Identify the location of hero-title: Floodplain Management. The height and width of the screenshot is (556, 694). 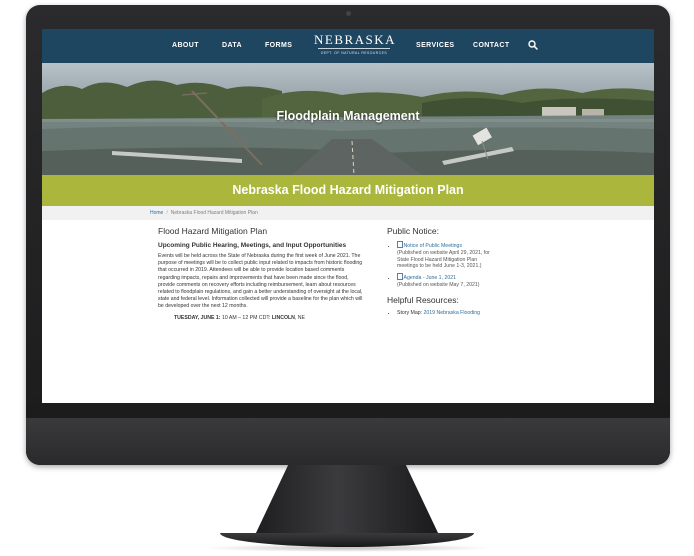
(348, 116).